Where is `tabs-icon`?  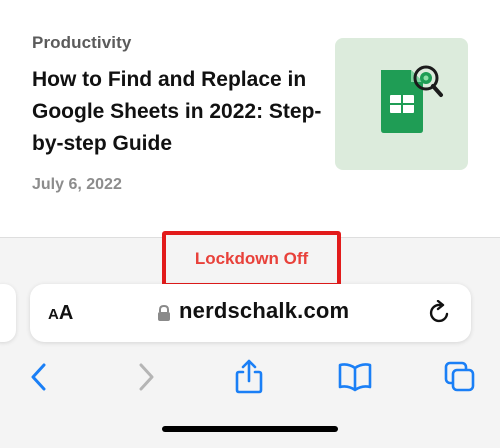
tabs-icon is located at coordinates (460, 379).